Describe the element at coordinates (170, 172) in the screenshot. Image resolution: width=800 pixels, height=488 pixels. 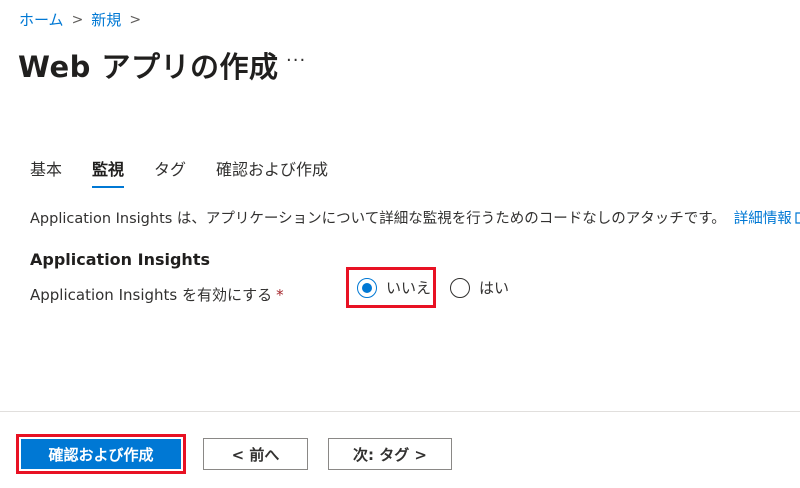
I see `tab-tags: タグ` at that location.